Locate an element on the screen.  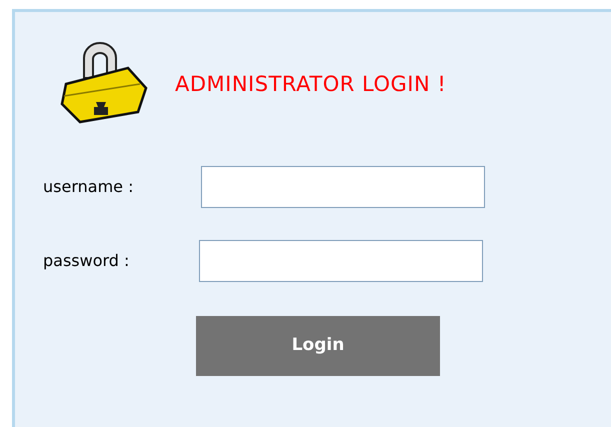
login-title: ADMINISTRATOR LOGIN ! is located at coordinates (310, 84).